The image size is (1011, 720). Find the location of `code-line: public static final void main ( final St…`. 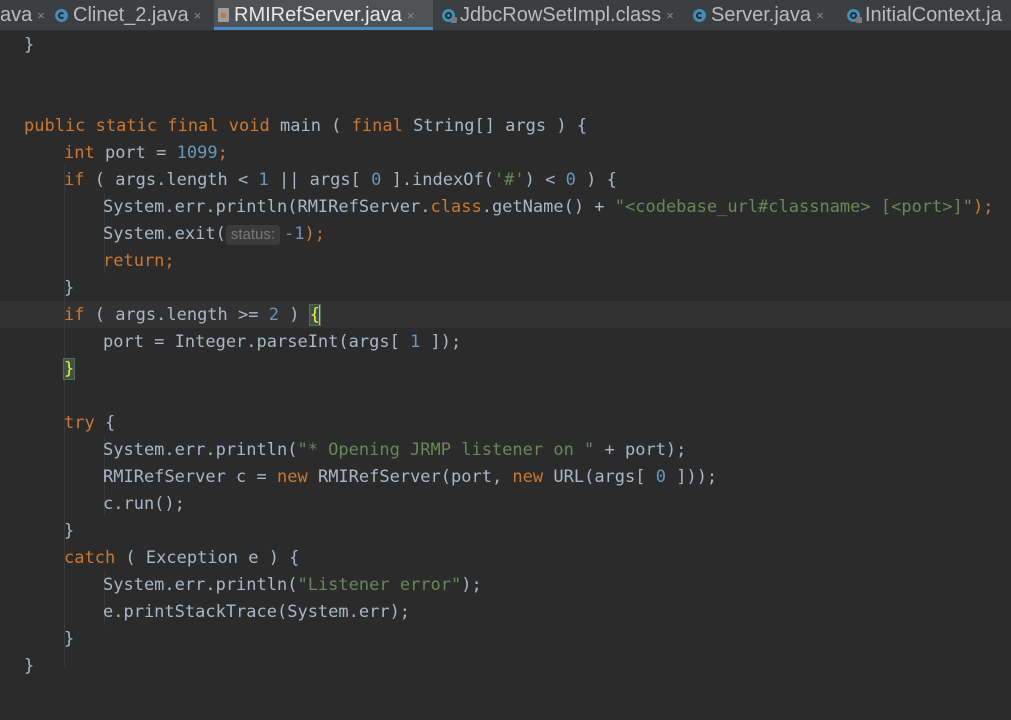

code-line: public static final void main ( final St… is located at coordinates (306, 126).